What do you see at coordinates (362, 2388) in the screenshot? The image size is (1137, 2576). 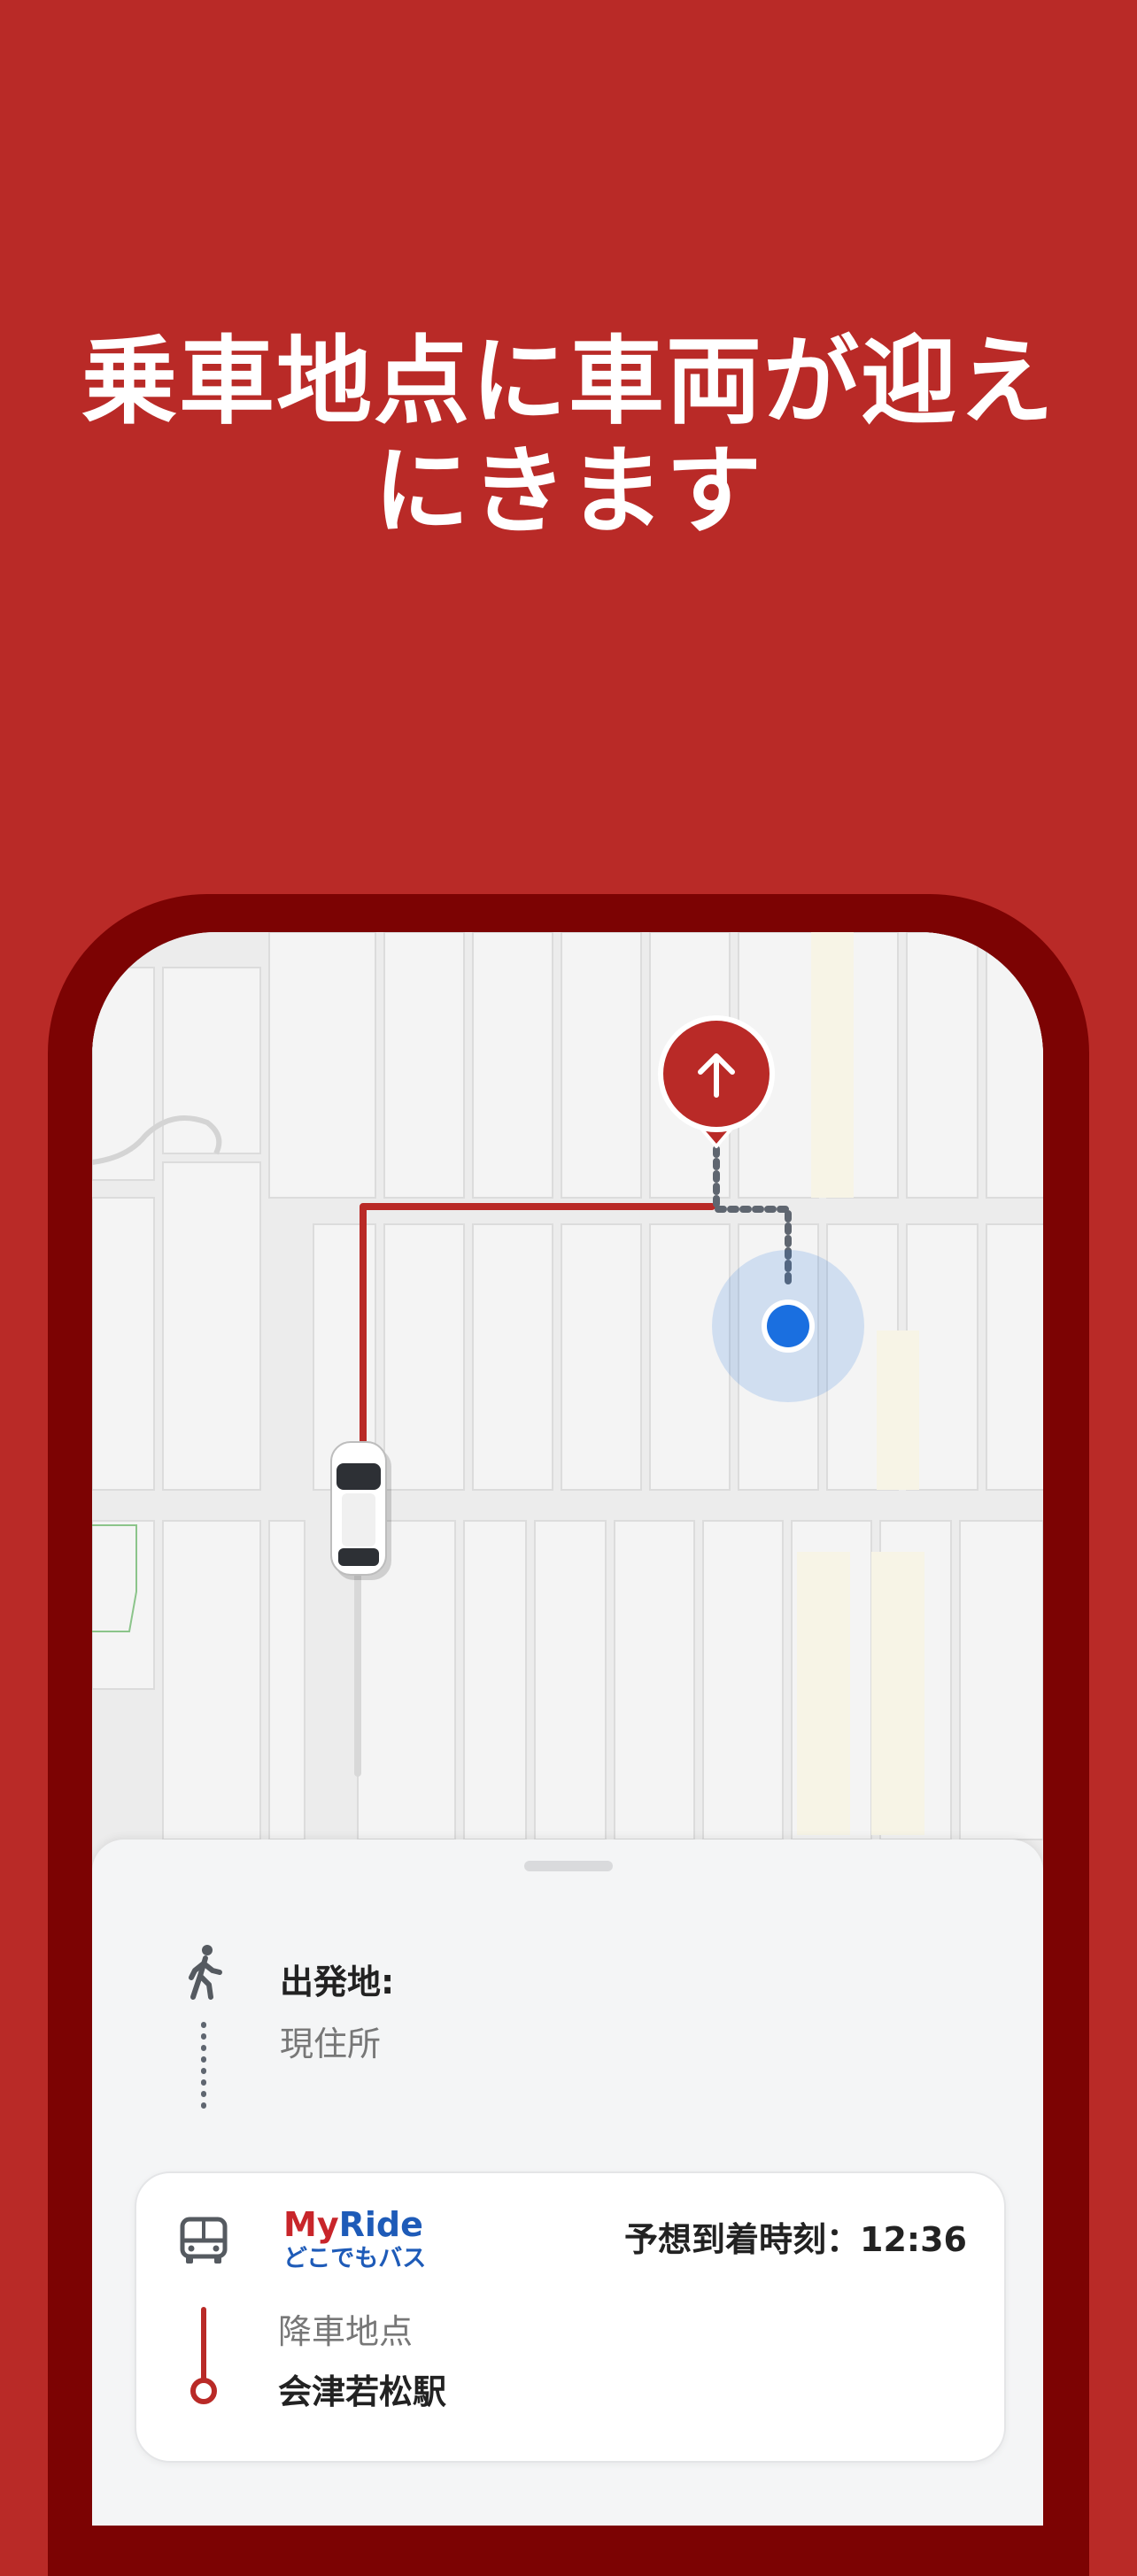 I see `dropoff-value: 会津若松駅` at bounding box center [362, 2388].